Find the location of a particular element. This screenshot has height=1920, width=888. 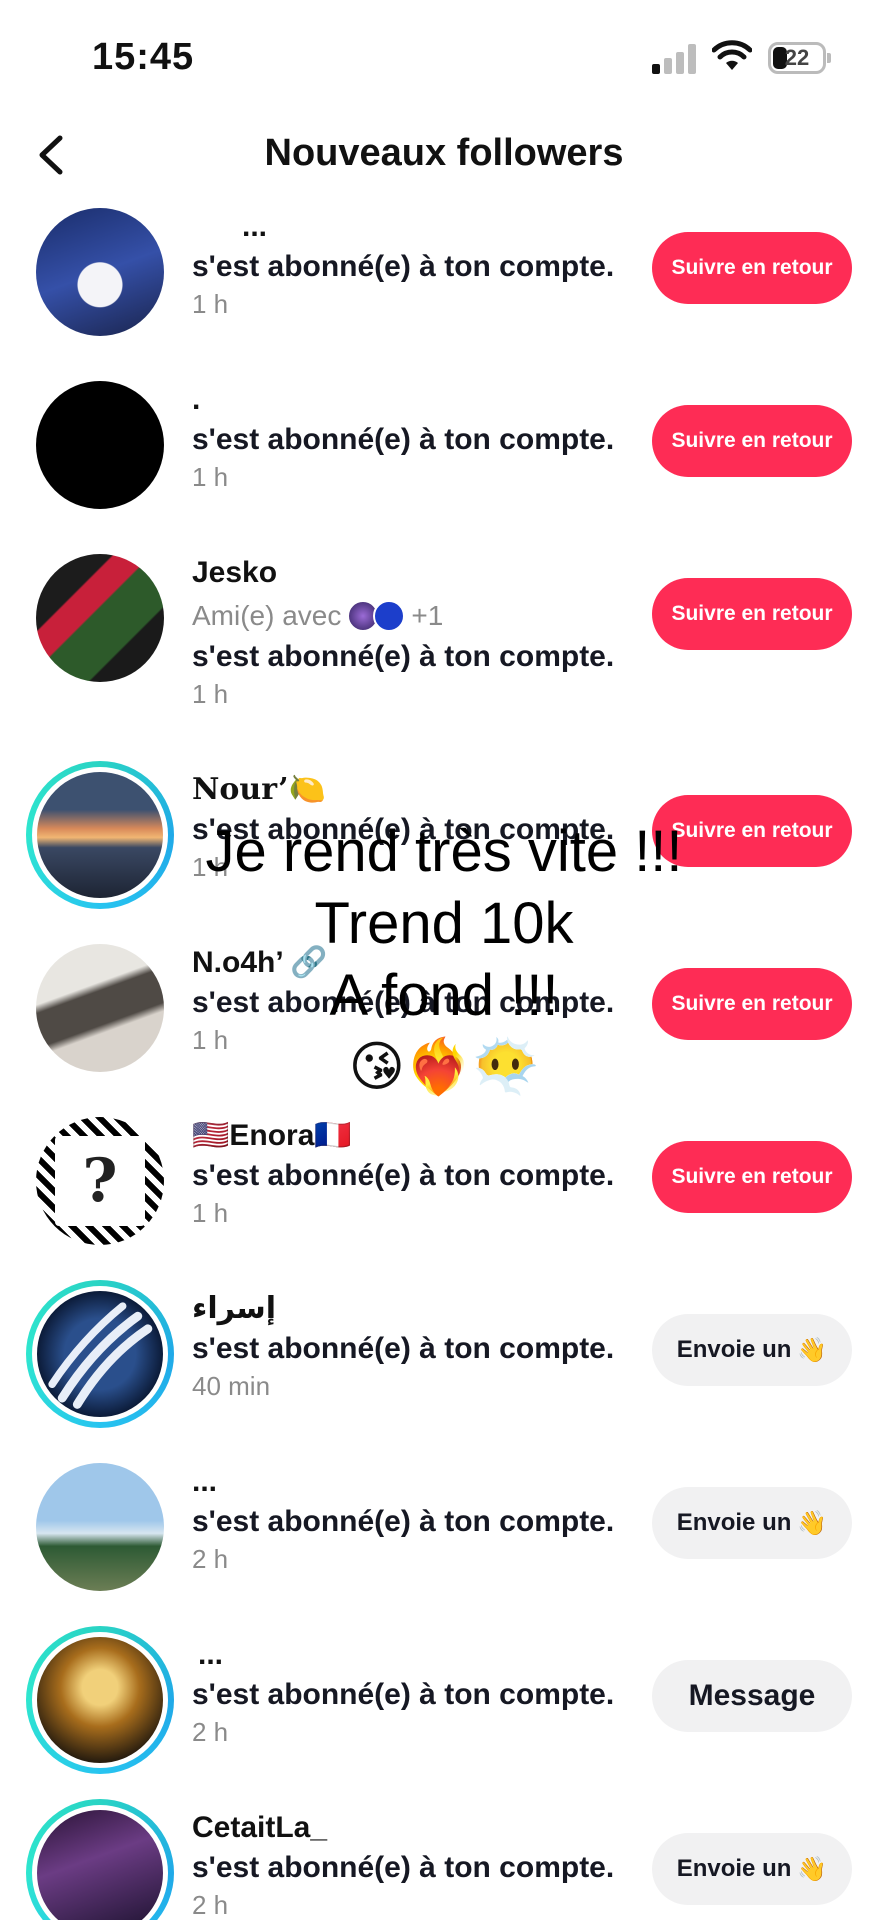

mutual-extra: +1 is located at coordinates (427, 615).